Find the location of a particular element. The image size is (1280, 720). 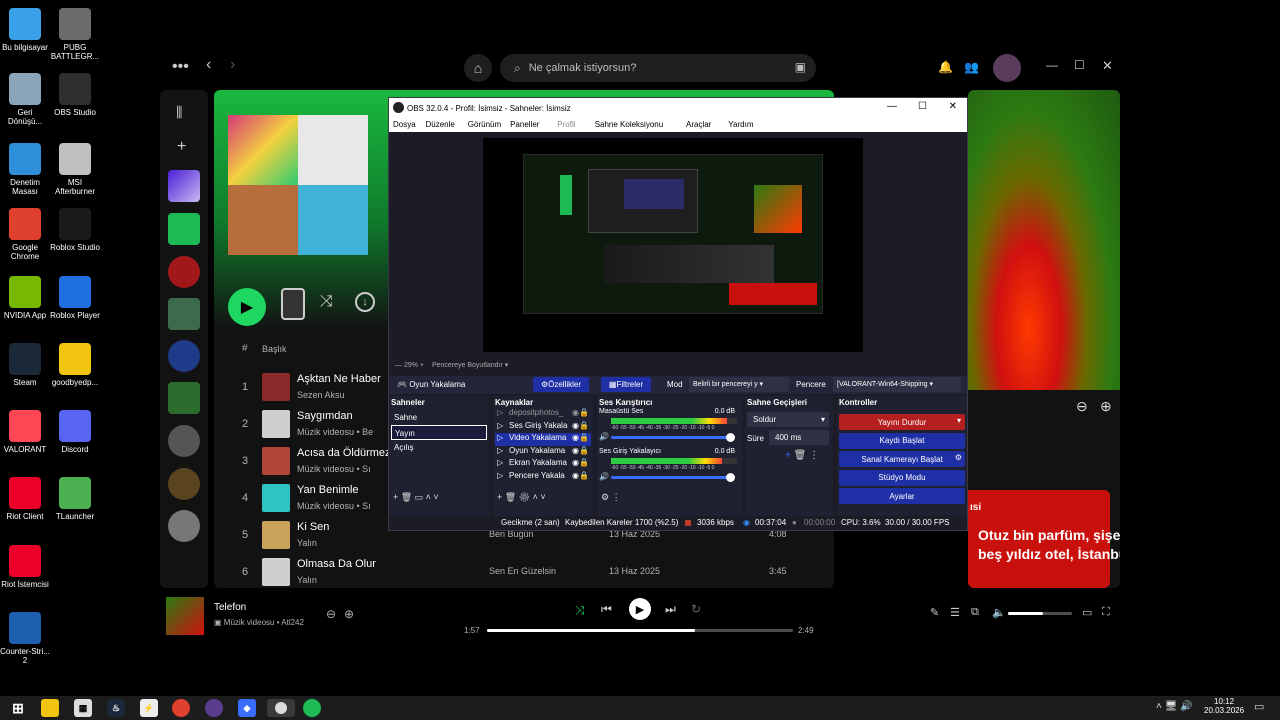

obs-icon is located at coordinates (281, 708).